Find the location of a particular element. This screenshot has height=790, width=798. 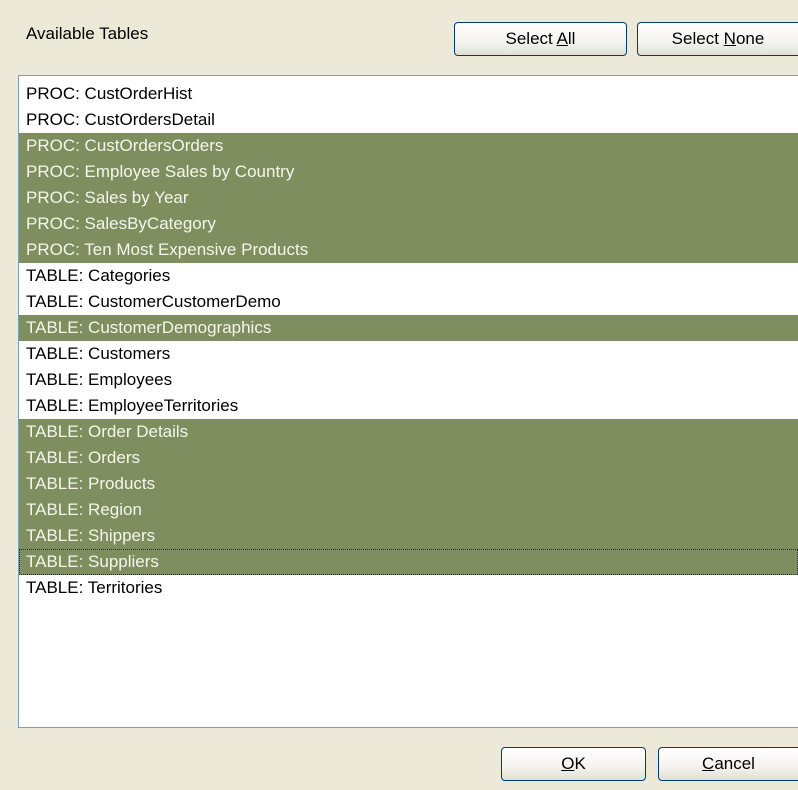

select-all-prefix: Select is located at coordinates (531, 38).